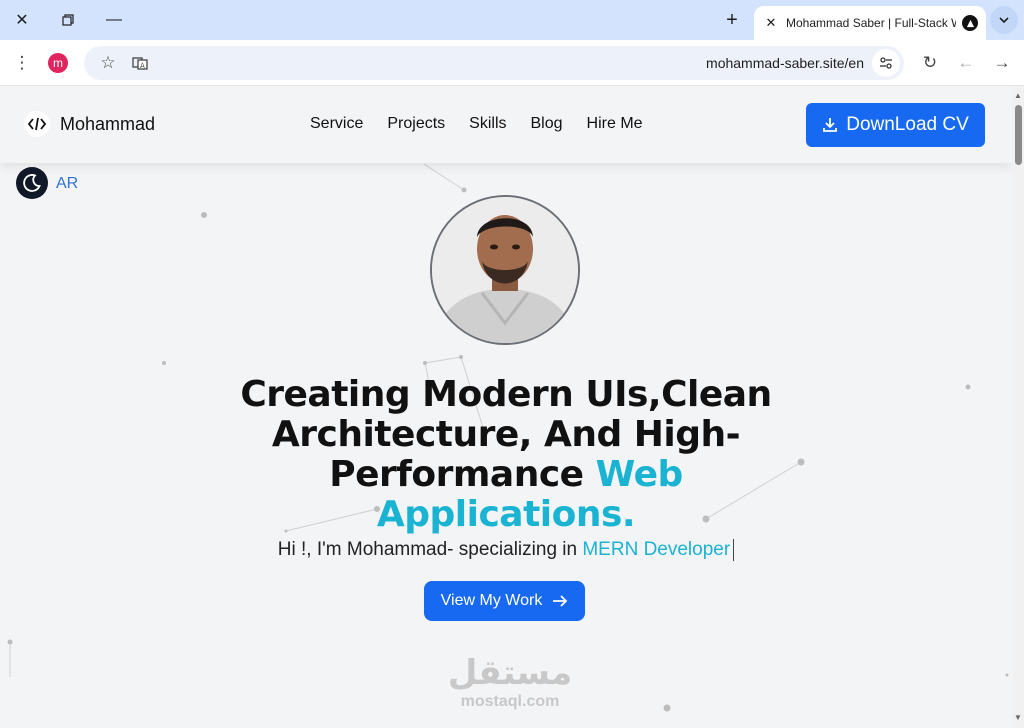  Describe the element at coordinates (416, 124) in the screenshot. I see `nav-item-projects: Projects` at that location.